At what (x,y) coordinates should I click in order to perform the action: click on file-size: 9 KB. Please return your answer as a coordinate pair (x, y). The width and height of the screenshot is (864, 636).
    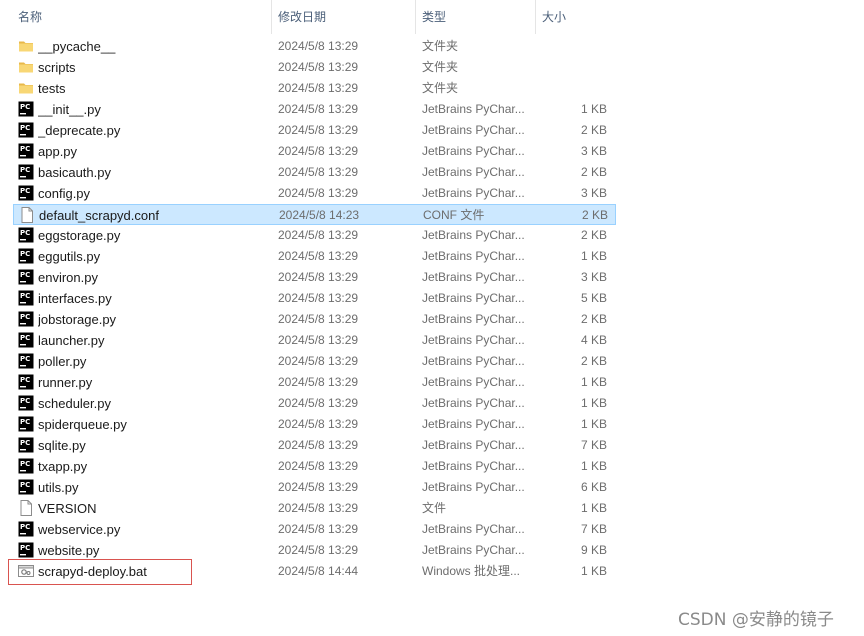
    Looking at the image, I should click on (593, 550).